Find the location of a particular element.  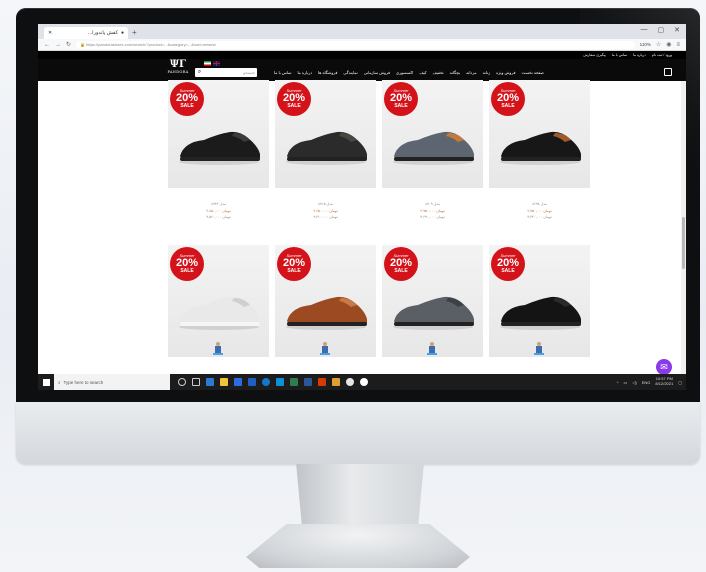

system-tray: ^ ▭ ◁) ENG 10:57 PM 8/12/2021 ▢ is located at coordinates (649, 382).